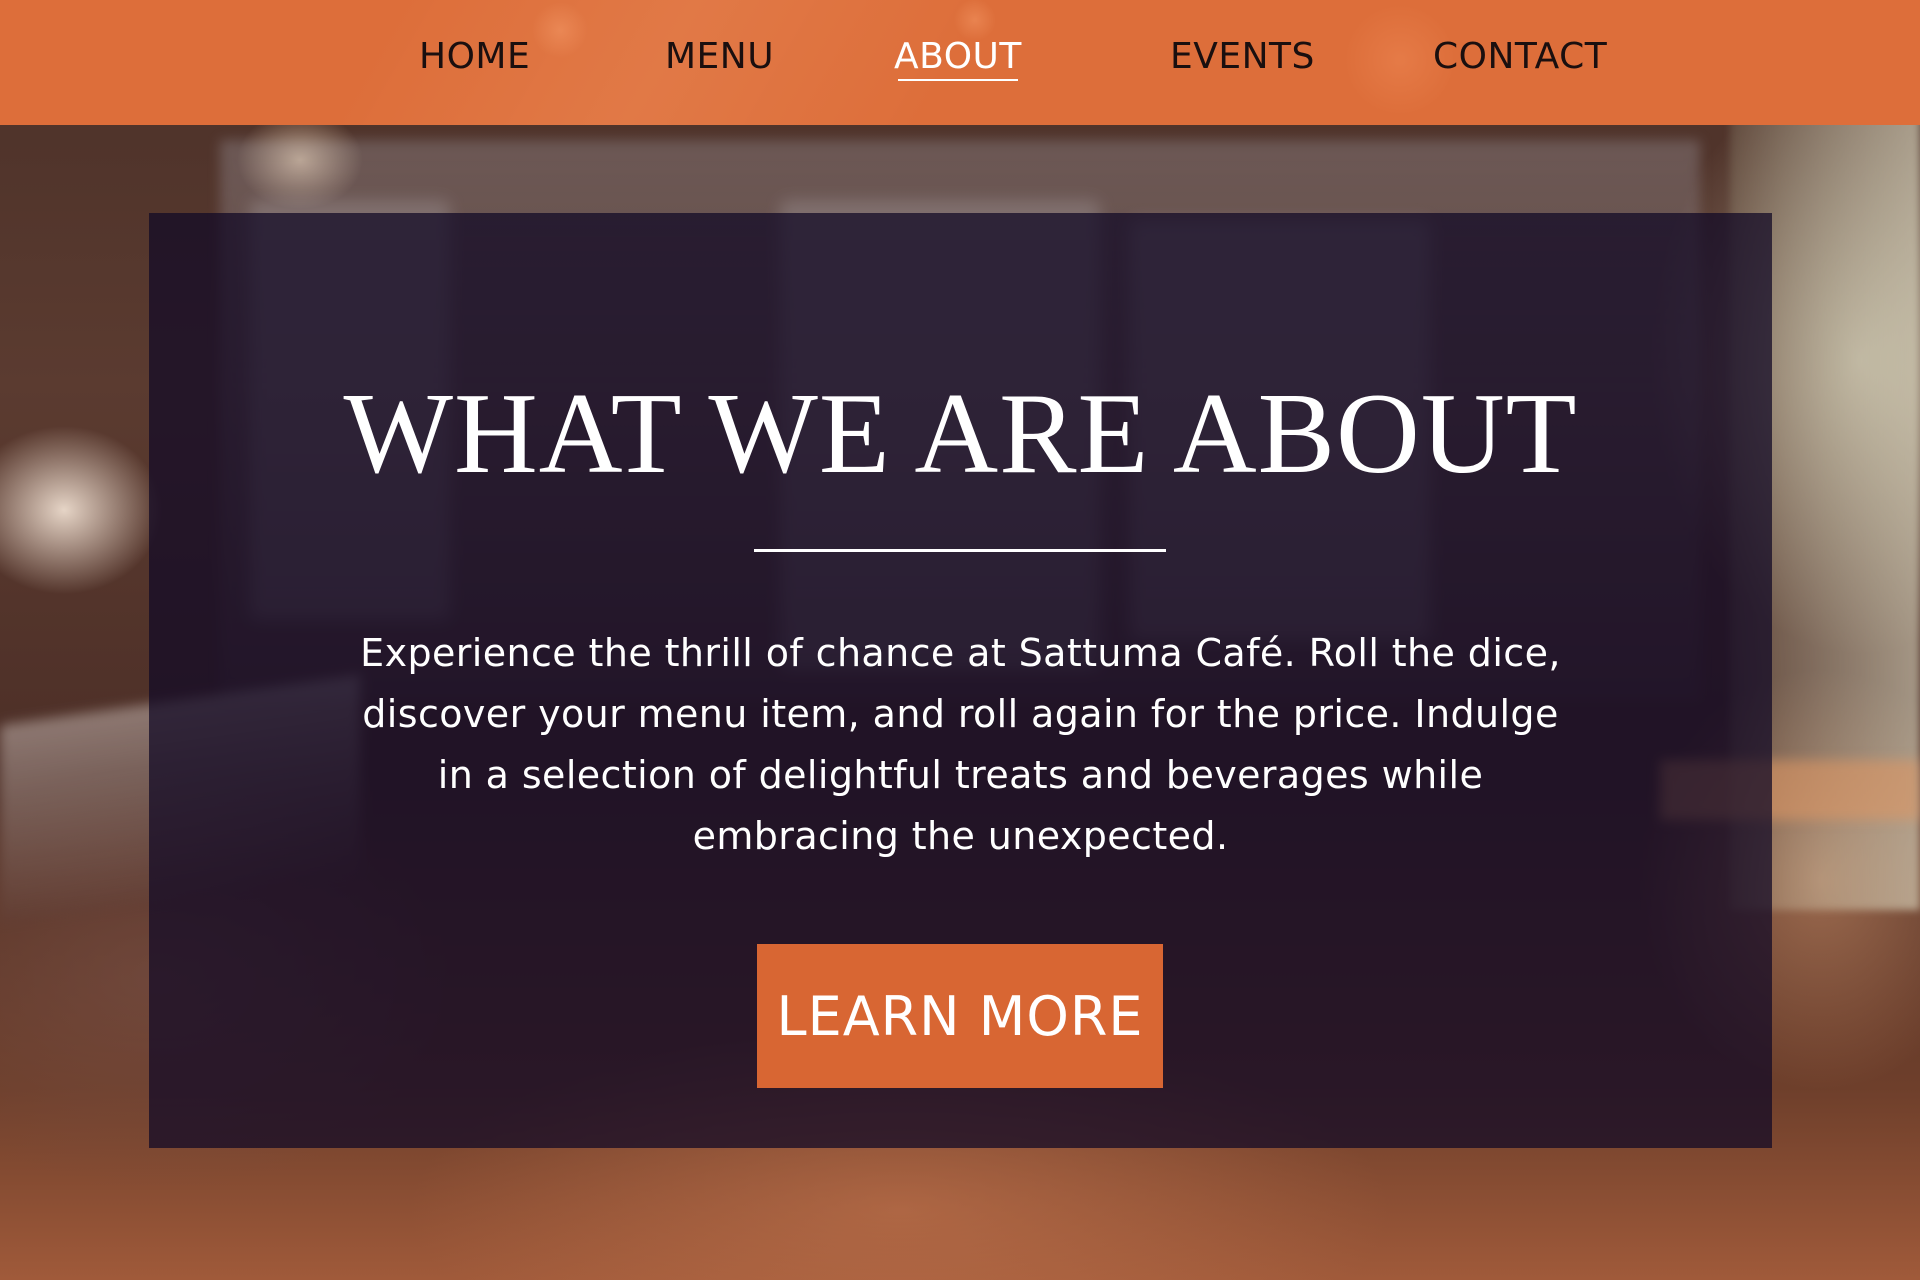 The image size is (1920, 1280). I want to click on nav-item-home: HOME, so click(474, 56).